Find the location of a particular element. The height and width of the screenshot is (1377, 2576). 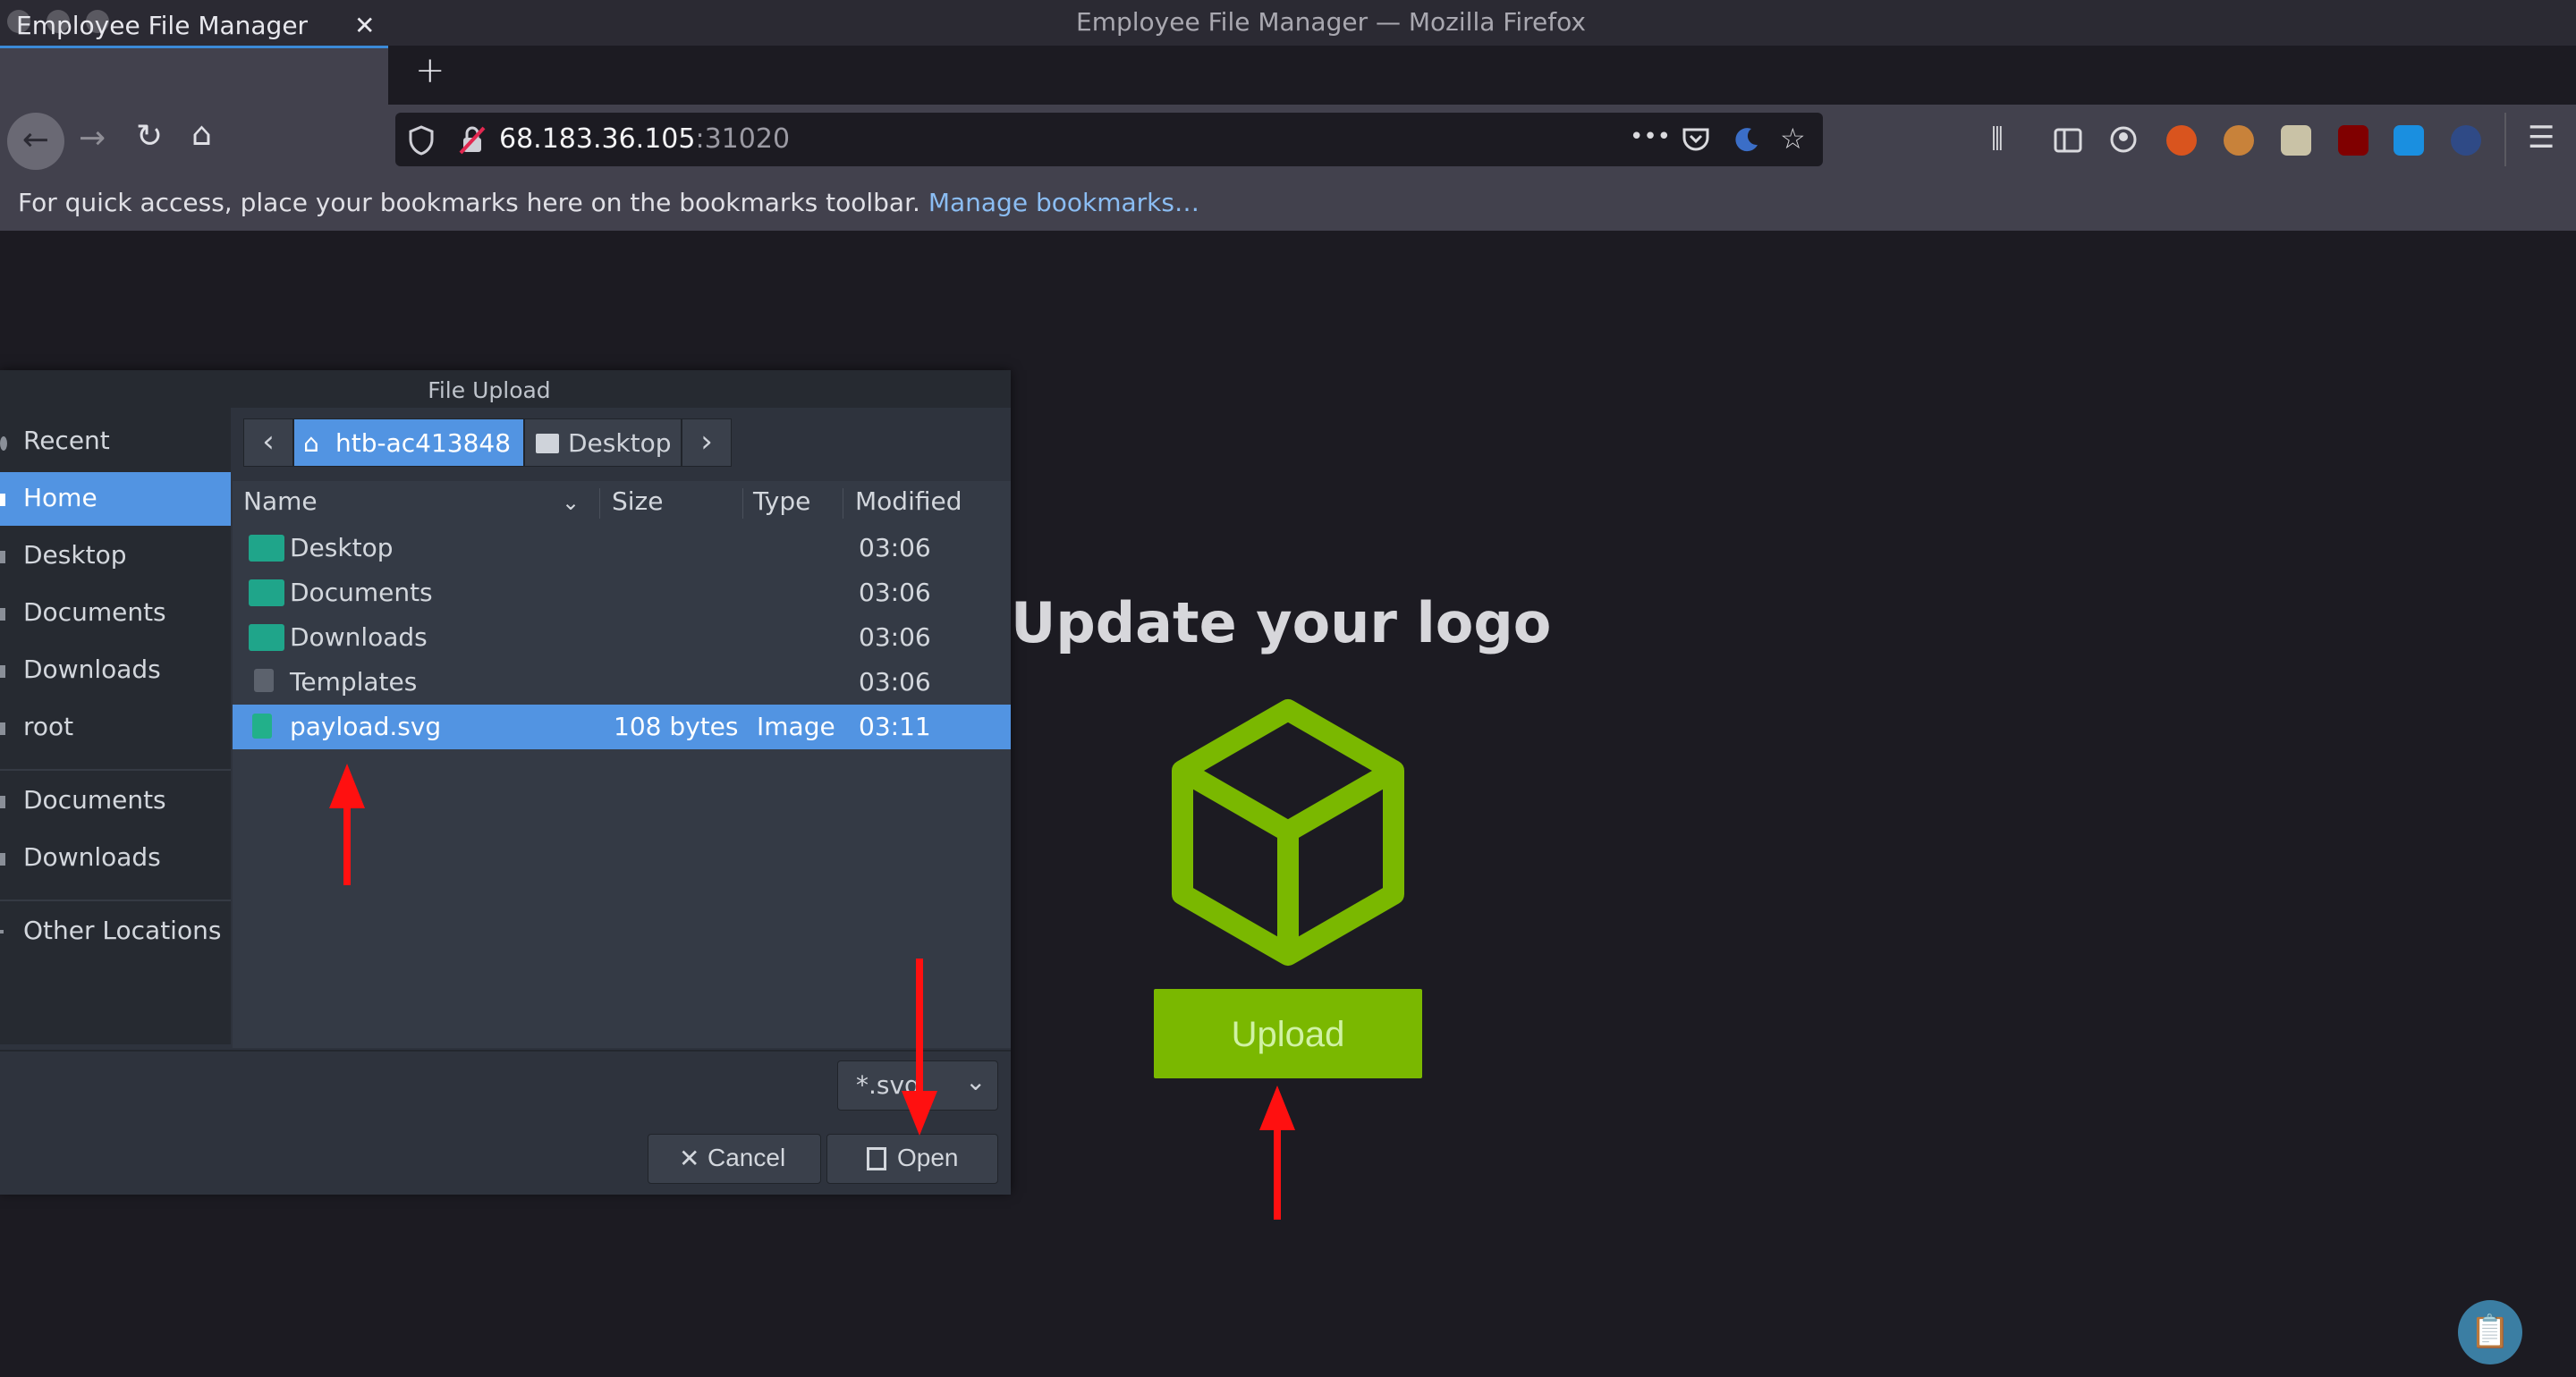

sidebar-toggle-icon is located at coordinates (2068, 140).